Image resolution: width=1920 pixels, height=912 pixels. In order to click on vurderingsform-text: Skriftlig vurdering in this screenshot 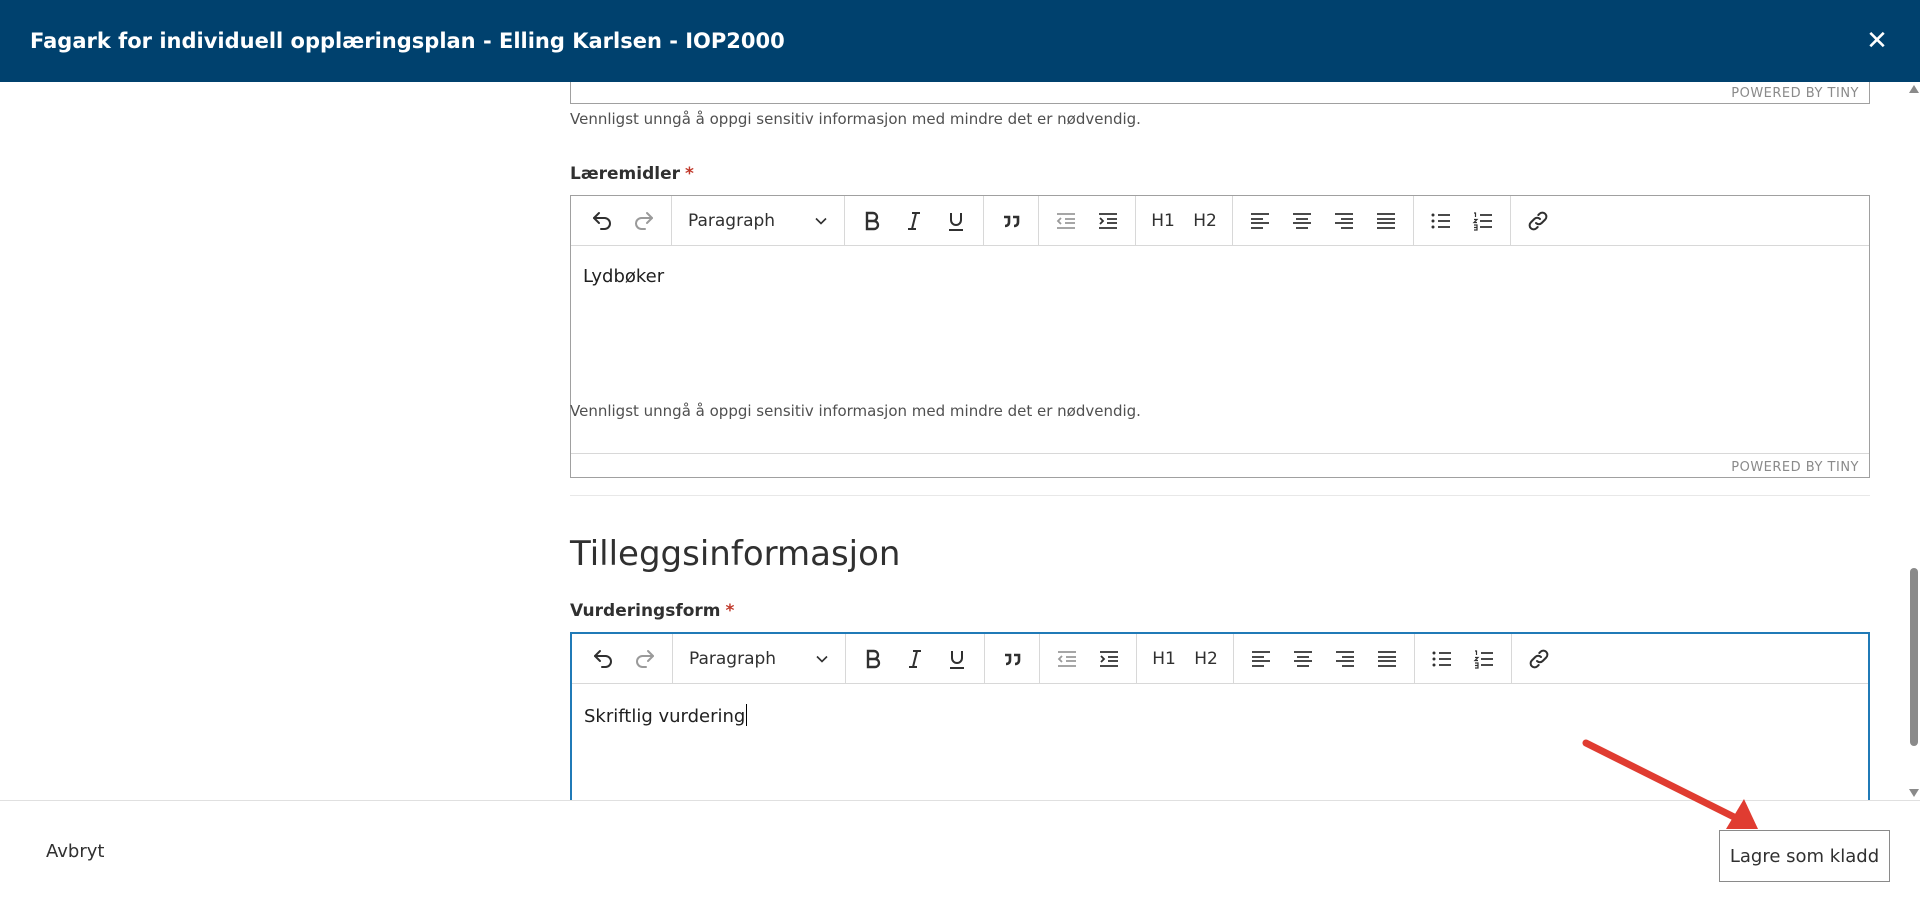, I will do `click(665, 716)`.